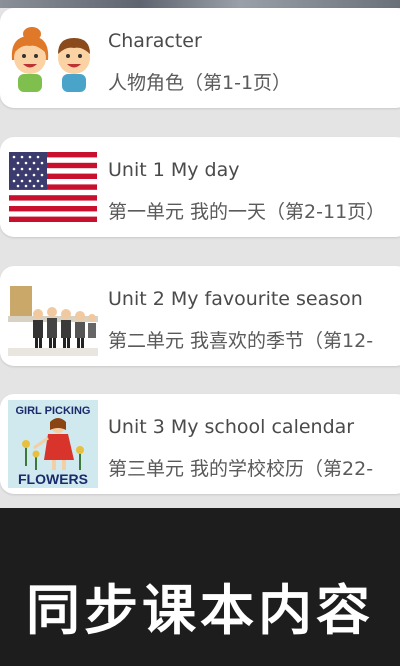  I want to click on lesson-subtitle: 第三单元 我的学校校历（第22-, so click(241, 469).